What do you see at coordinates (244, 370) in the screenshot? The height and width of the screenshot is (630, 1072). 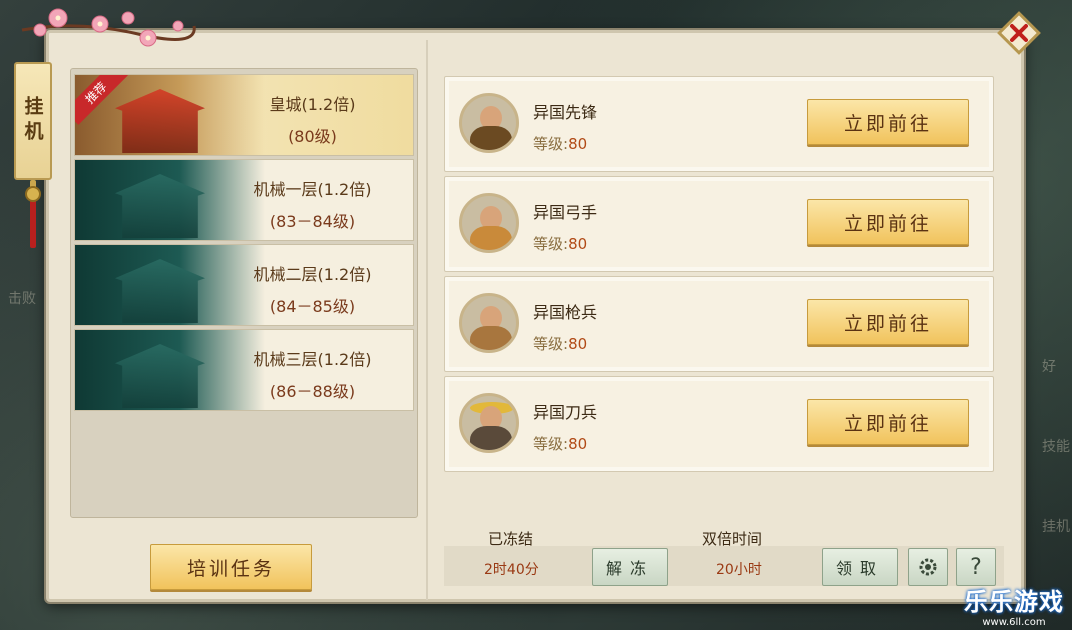 I see `zone-item-machine-3: 机械三层(1.2倍) (86－88级)` at bounding box center [244, 370].